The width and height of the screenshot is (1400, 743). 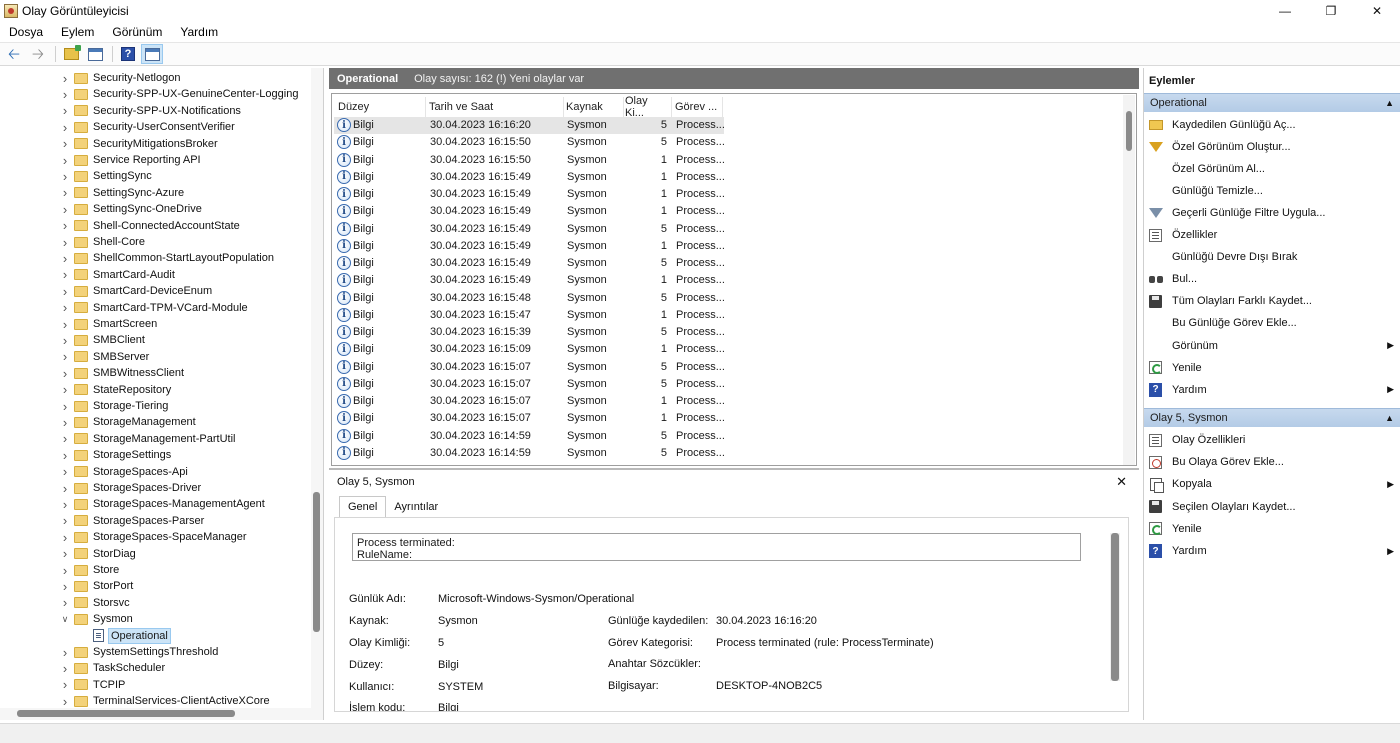 What do you see at coordinates (155, 455) in the screenshot?
I see `tree-item: › StorageSettings` at bounding box center [155, 455].